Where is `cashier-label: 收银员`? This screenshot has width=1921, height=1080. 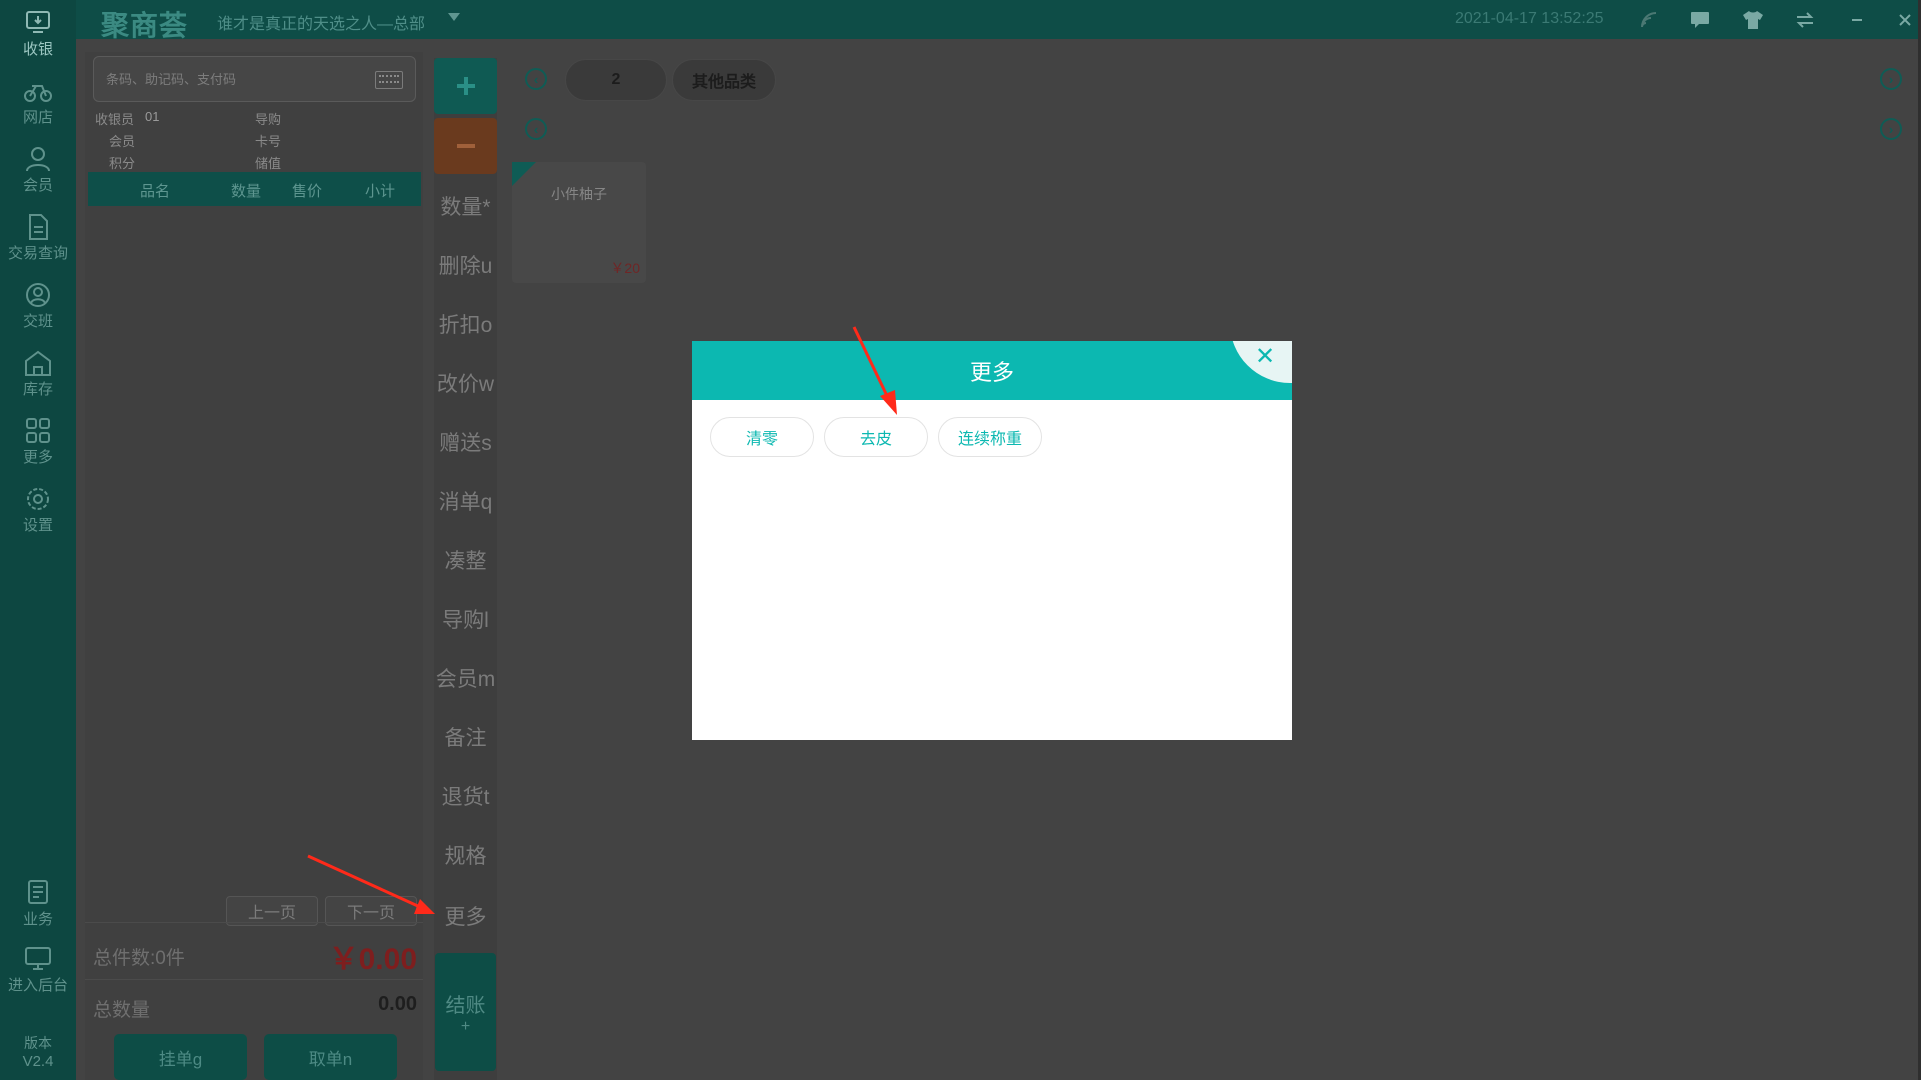
cashier-label: 收银员 is located at coordinates (115, 119).